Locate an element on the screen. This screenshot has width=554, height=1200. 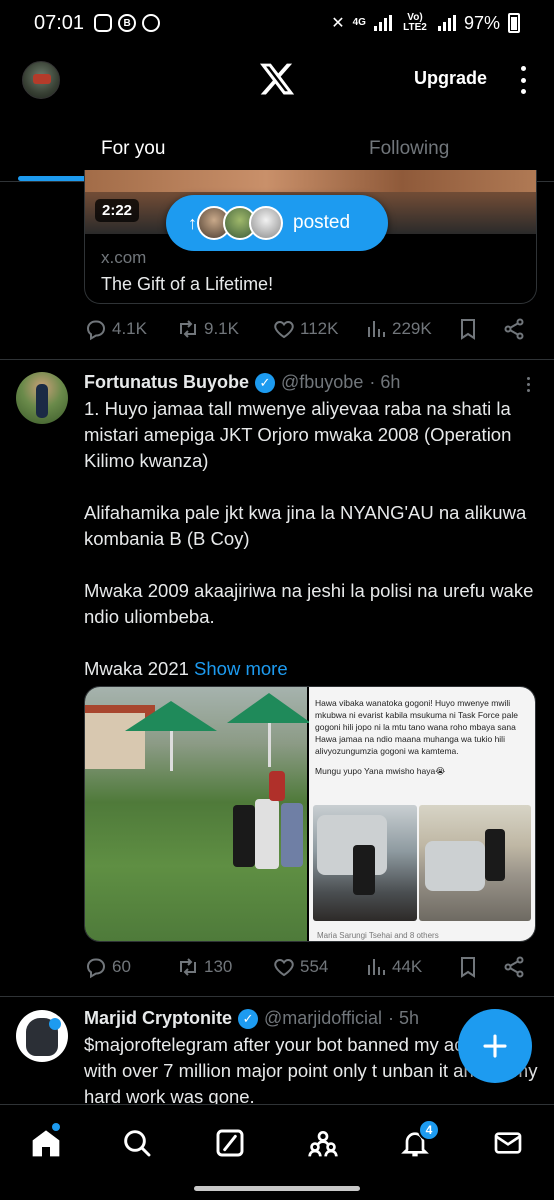
b-app-icon: B is located at coordinates (127, 23).